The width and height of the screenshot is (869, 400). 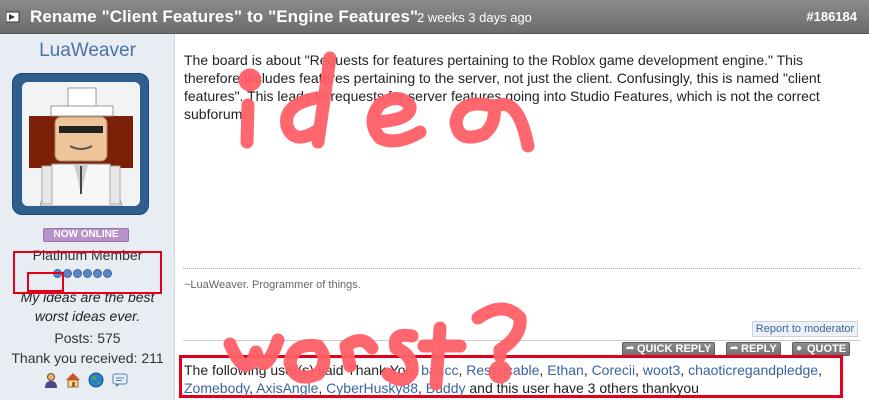 I want to click on thanks-user-link: badcc, so click(x=439, y=370).